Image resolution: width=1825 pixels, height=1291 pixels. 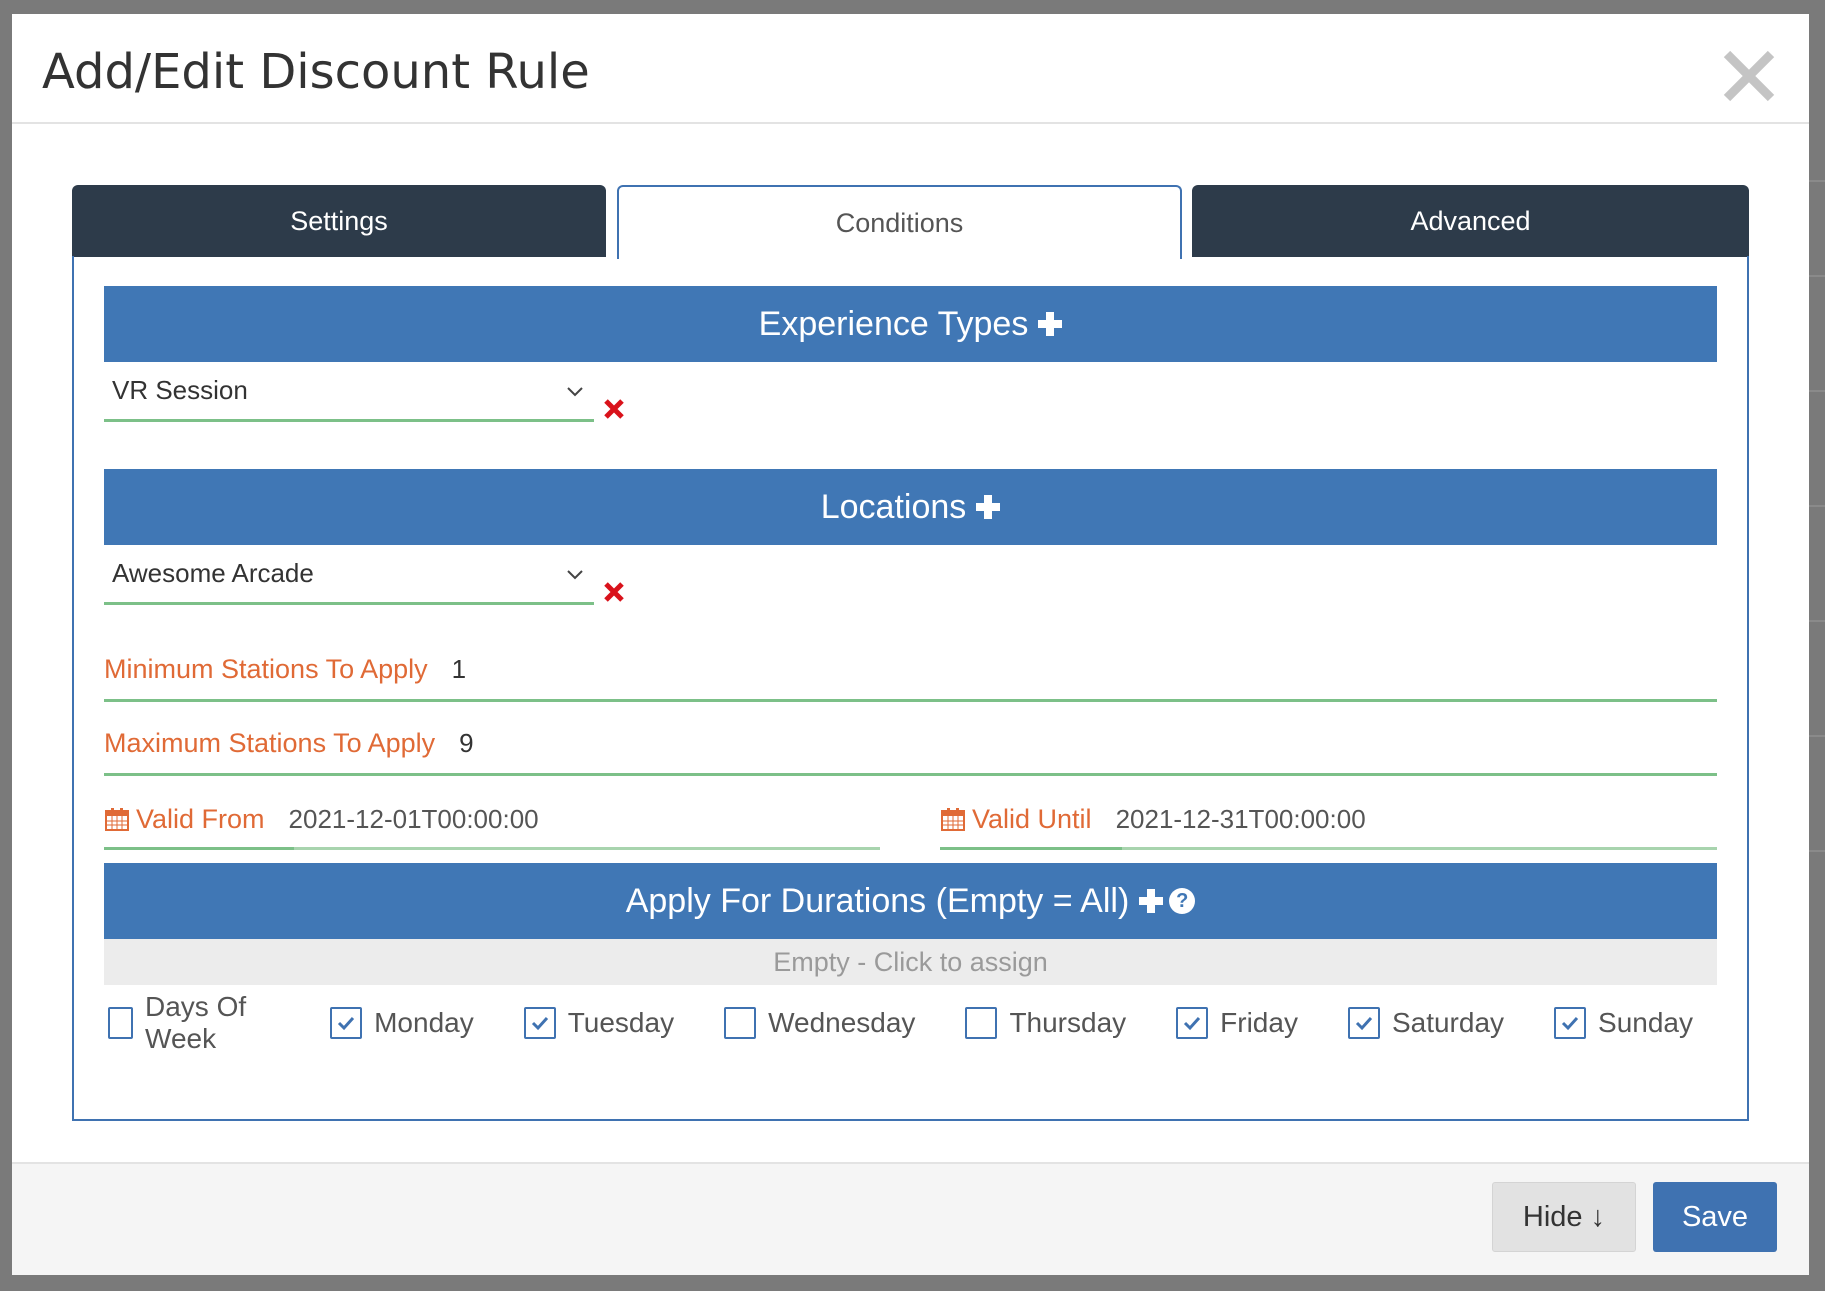 What do you see at coordinates (893, 323) in the screenshot?
I see `section-title: Experience Types` at bounding box center [893, 323].